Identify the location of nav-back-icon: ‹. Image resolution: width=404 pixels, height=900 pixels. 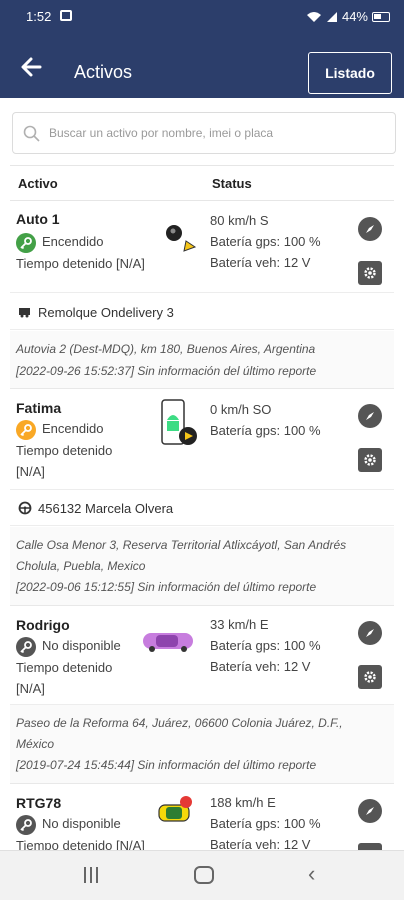
(311, 874).